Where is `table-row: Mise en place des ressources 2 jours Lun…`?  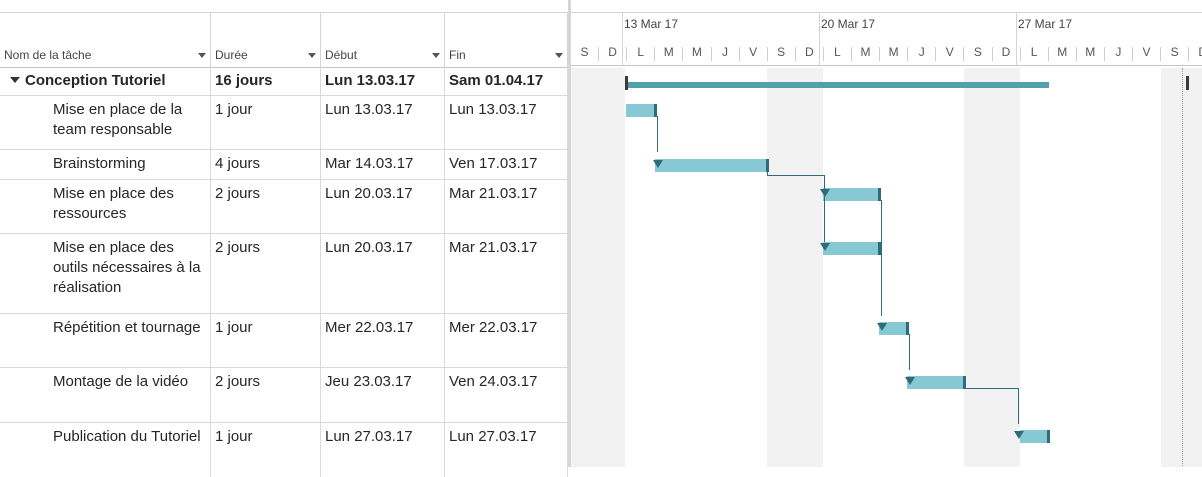 table-row: Mise en place des ressources 2 jours Lun… is located at coordinates (284, 207).